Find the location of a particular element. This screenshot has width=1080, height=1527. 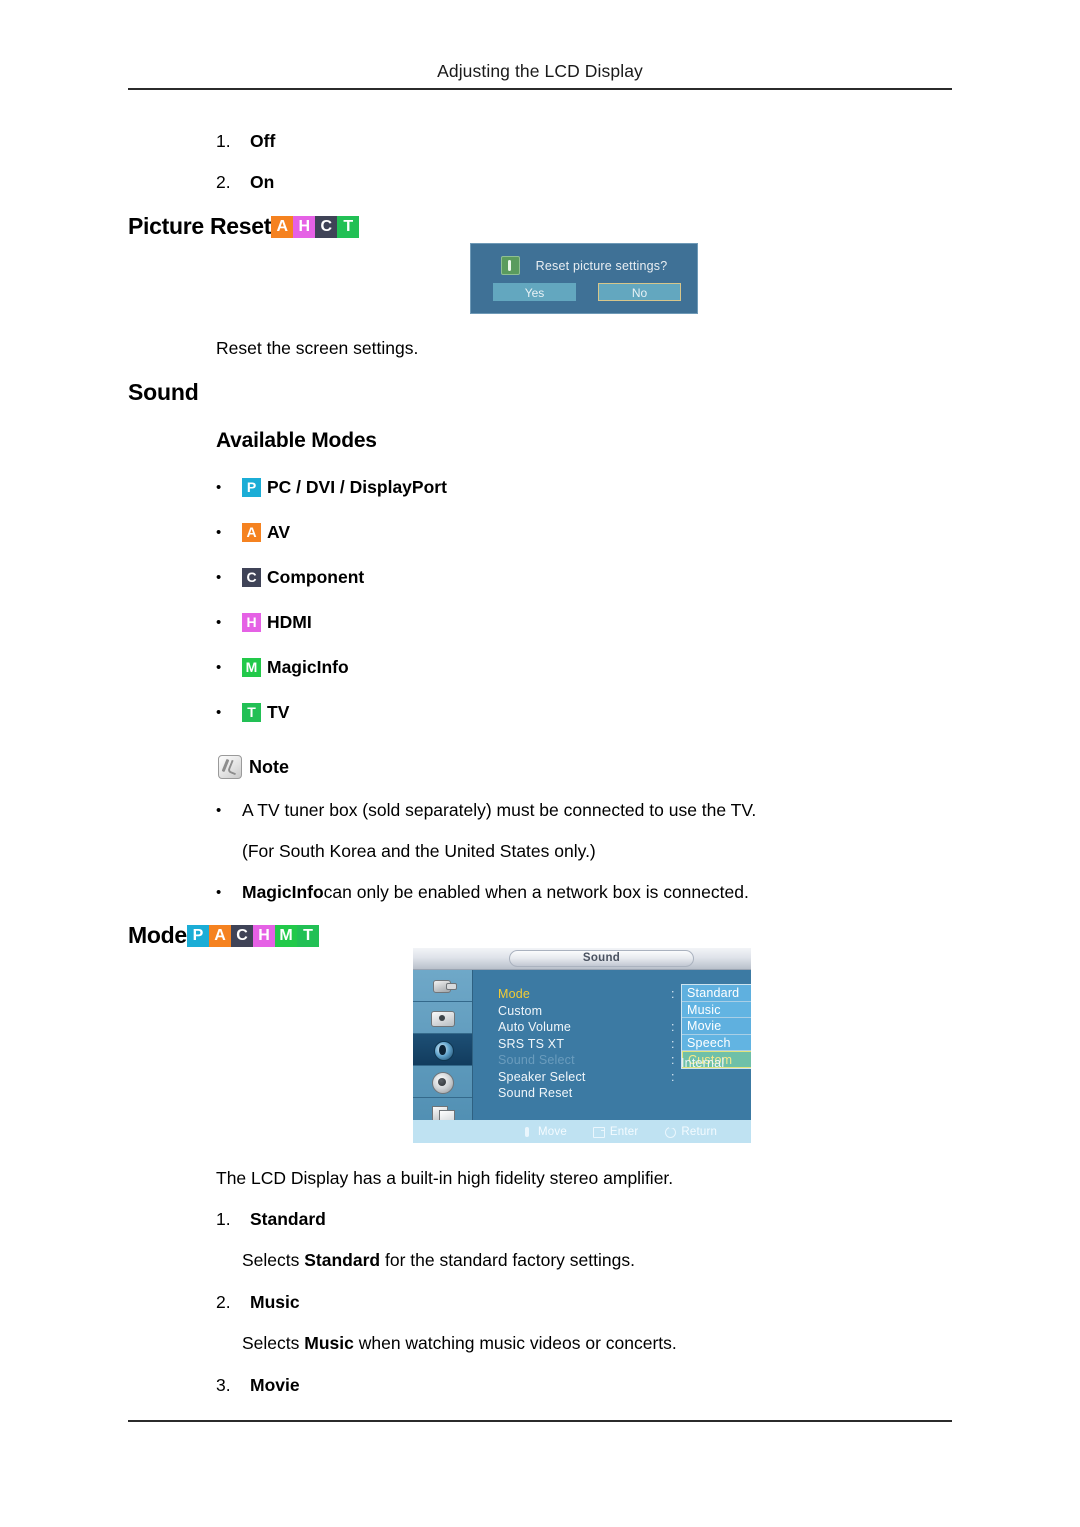

osd-titlebar: Sound is located at coordinates (582, 959).